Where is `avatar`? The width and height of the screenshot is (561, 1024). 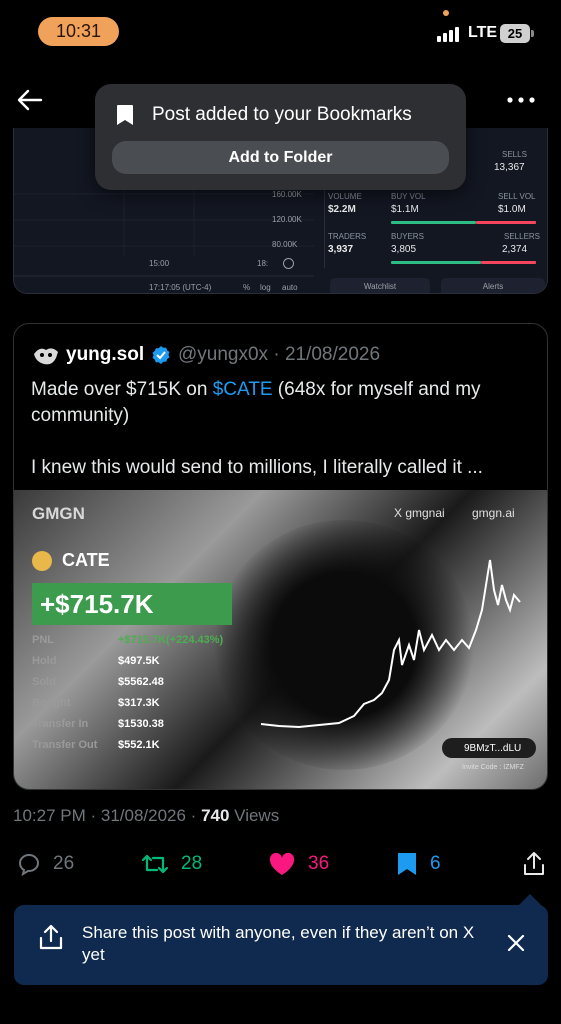
avatar is located at coordinates (46, 356).